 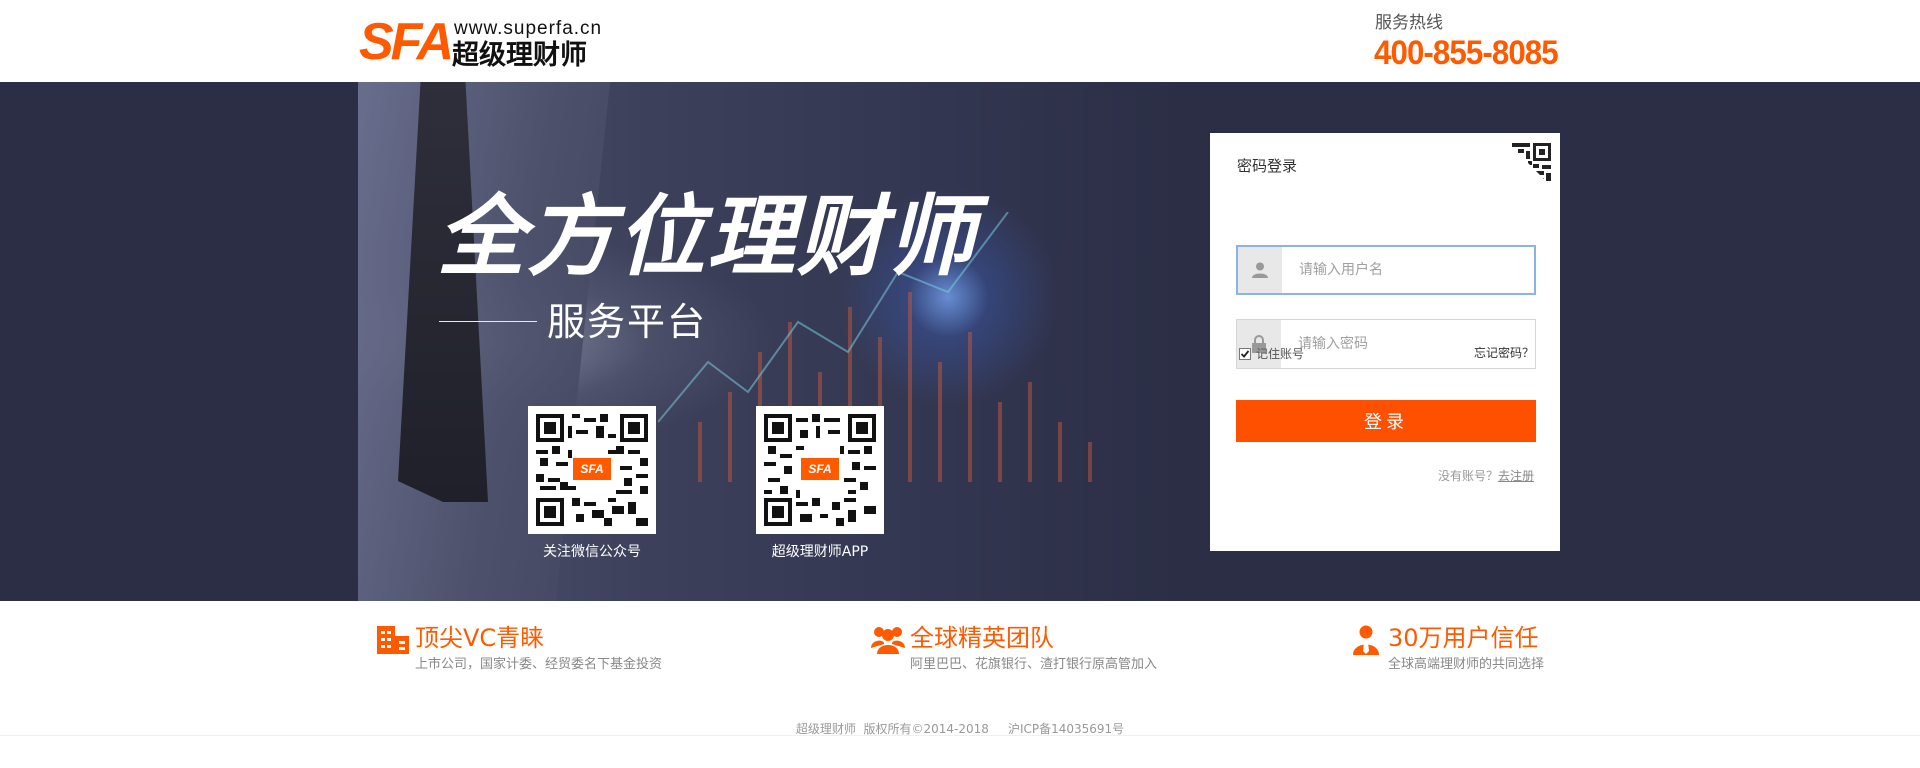 What do you see at coordinates (592, 552) in the screenshot?
I see `wechat-qr-caption: 关注微信公众号` at bounding box center [592, 552].